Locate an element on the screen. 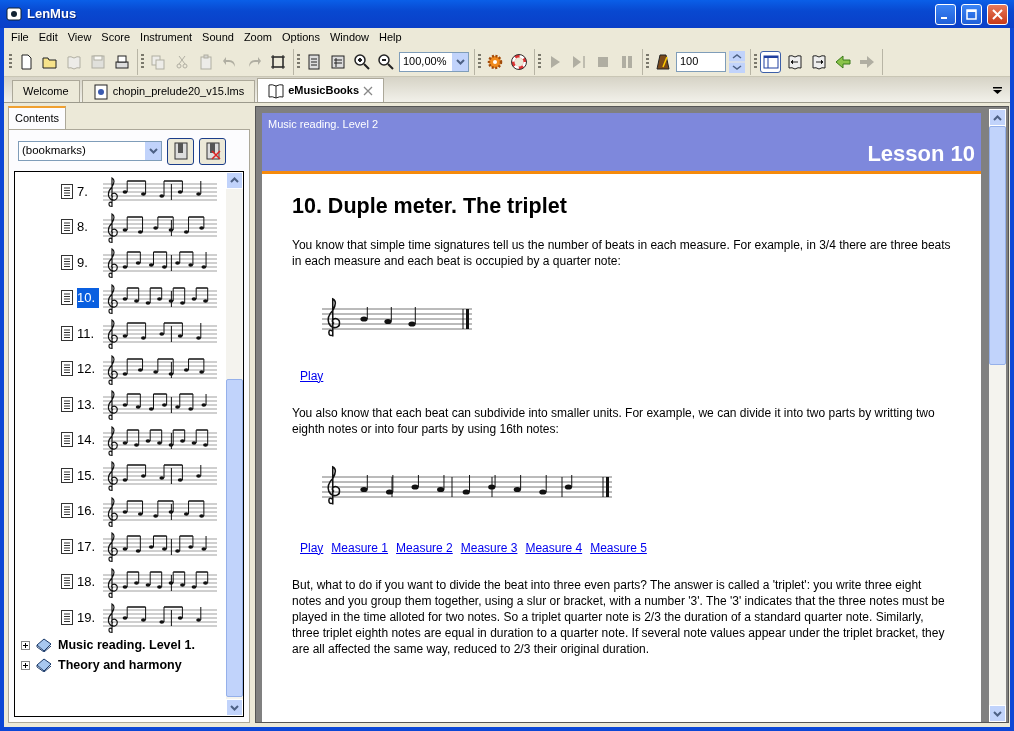  menu-item: View is located at coordinates (79, 37).